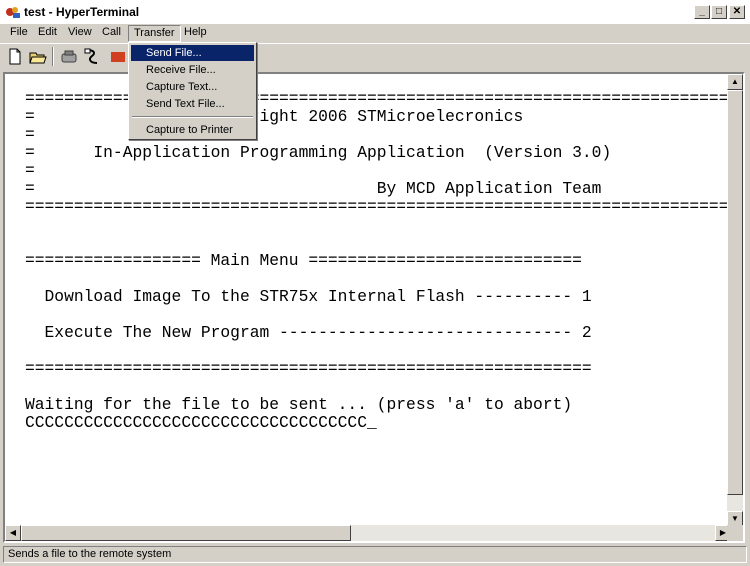  I want to click on status-text: Sends a file to the remote system, so click(375, 554).